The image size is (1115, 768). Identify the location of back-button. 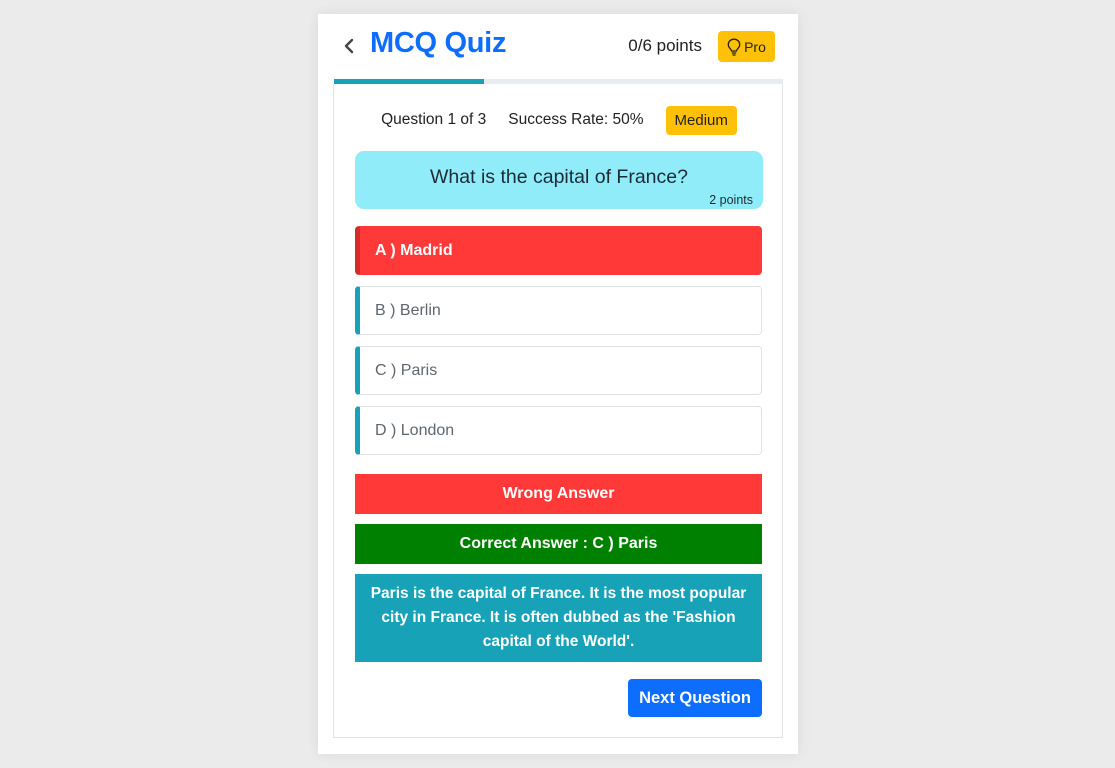
(349, 46).